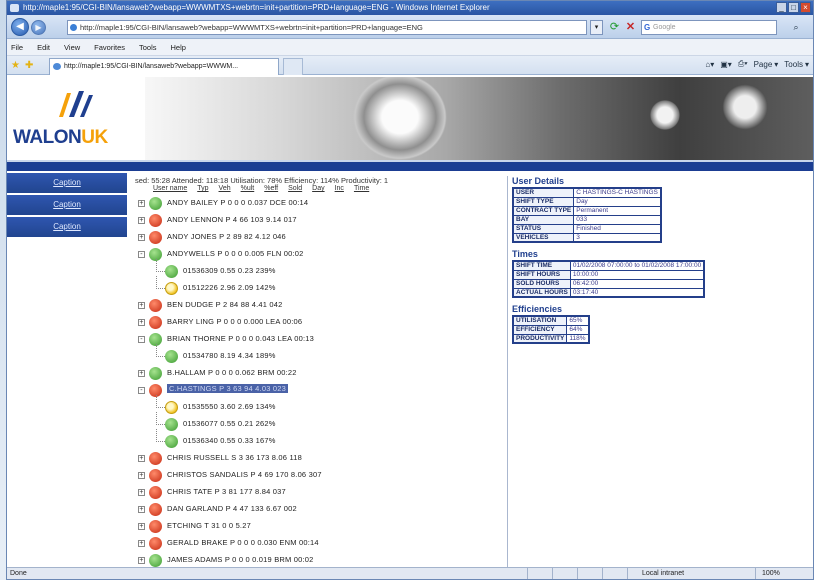 This screenshot has width=814, height=580. I want to click on favorites-star-icon: ★, so click(15, 65).